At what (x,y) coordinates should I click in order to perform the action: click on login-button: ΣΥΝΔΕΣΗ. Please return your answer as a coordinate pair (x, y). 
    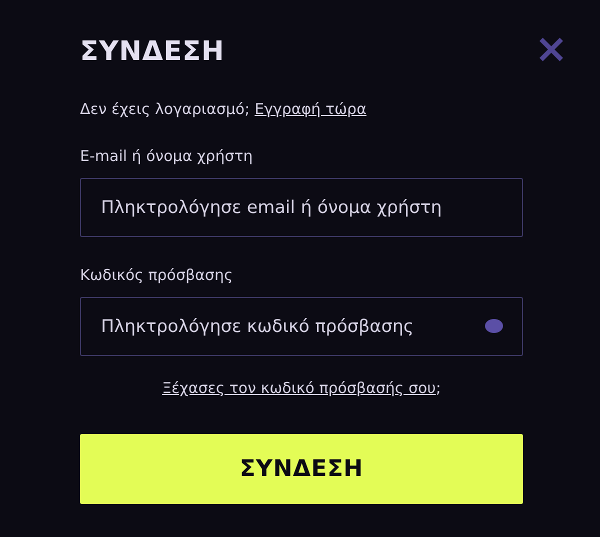
    Looking at the image, I should click on (301, 469).